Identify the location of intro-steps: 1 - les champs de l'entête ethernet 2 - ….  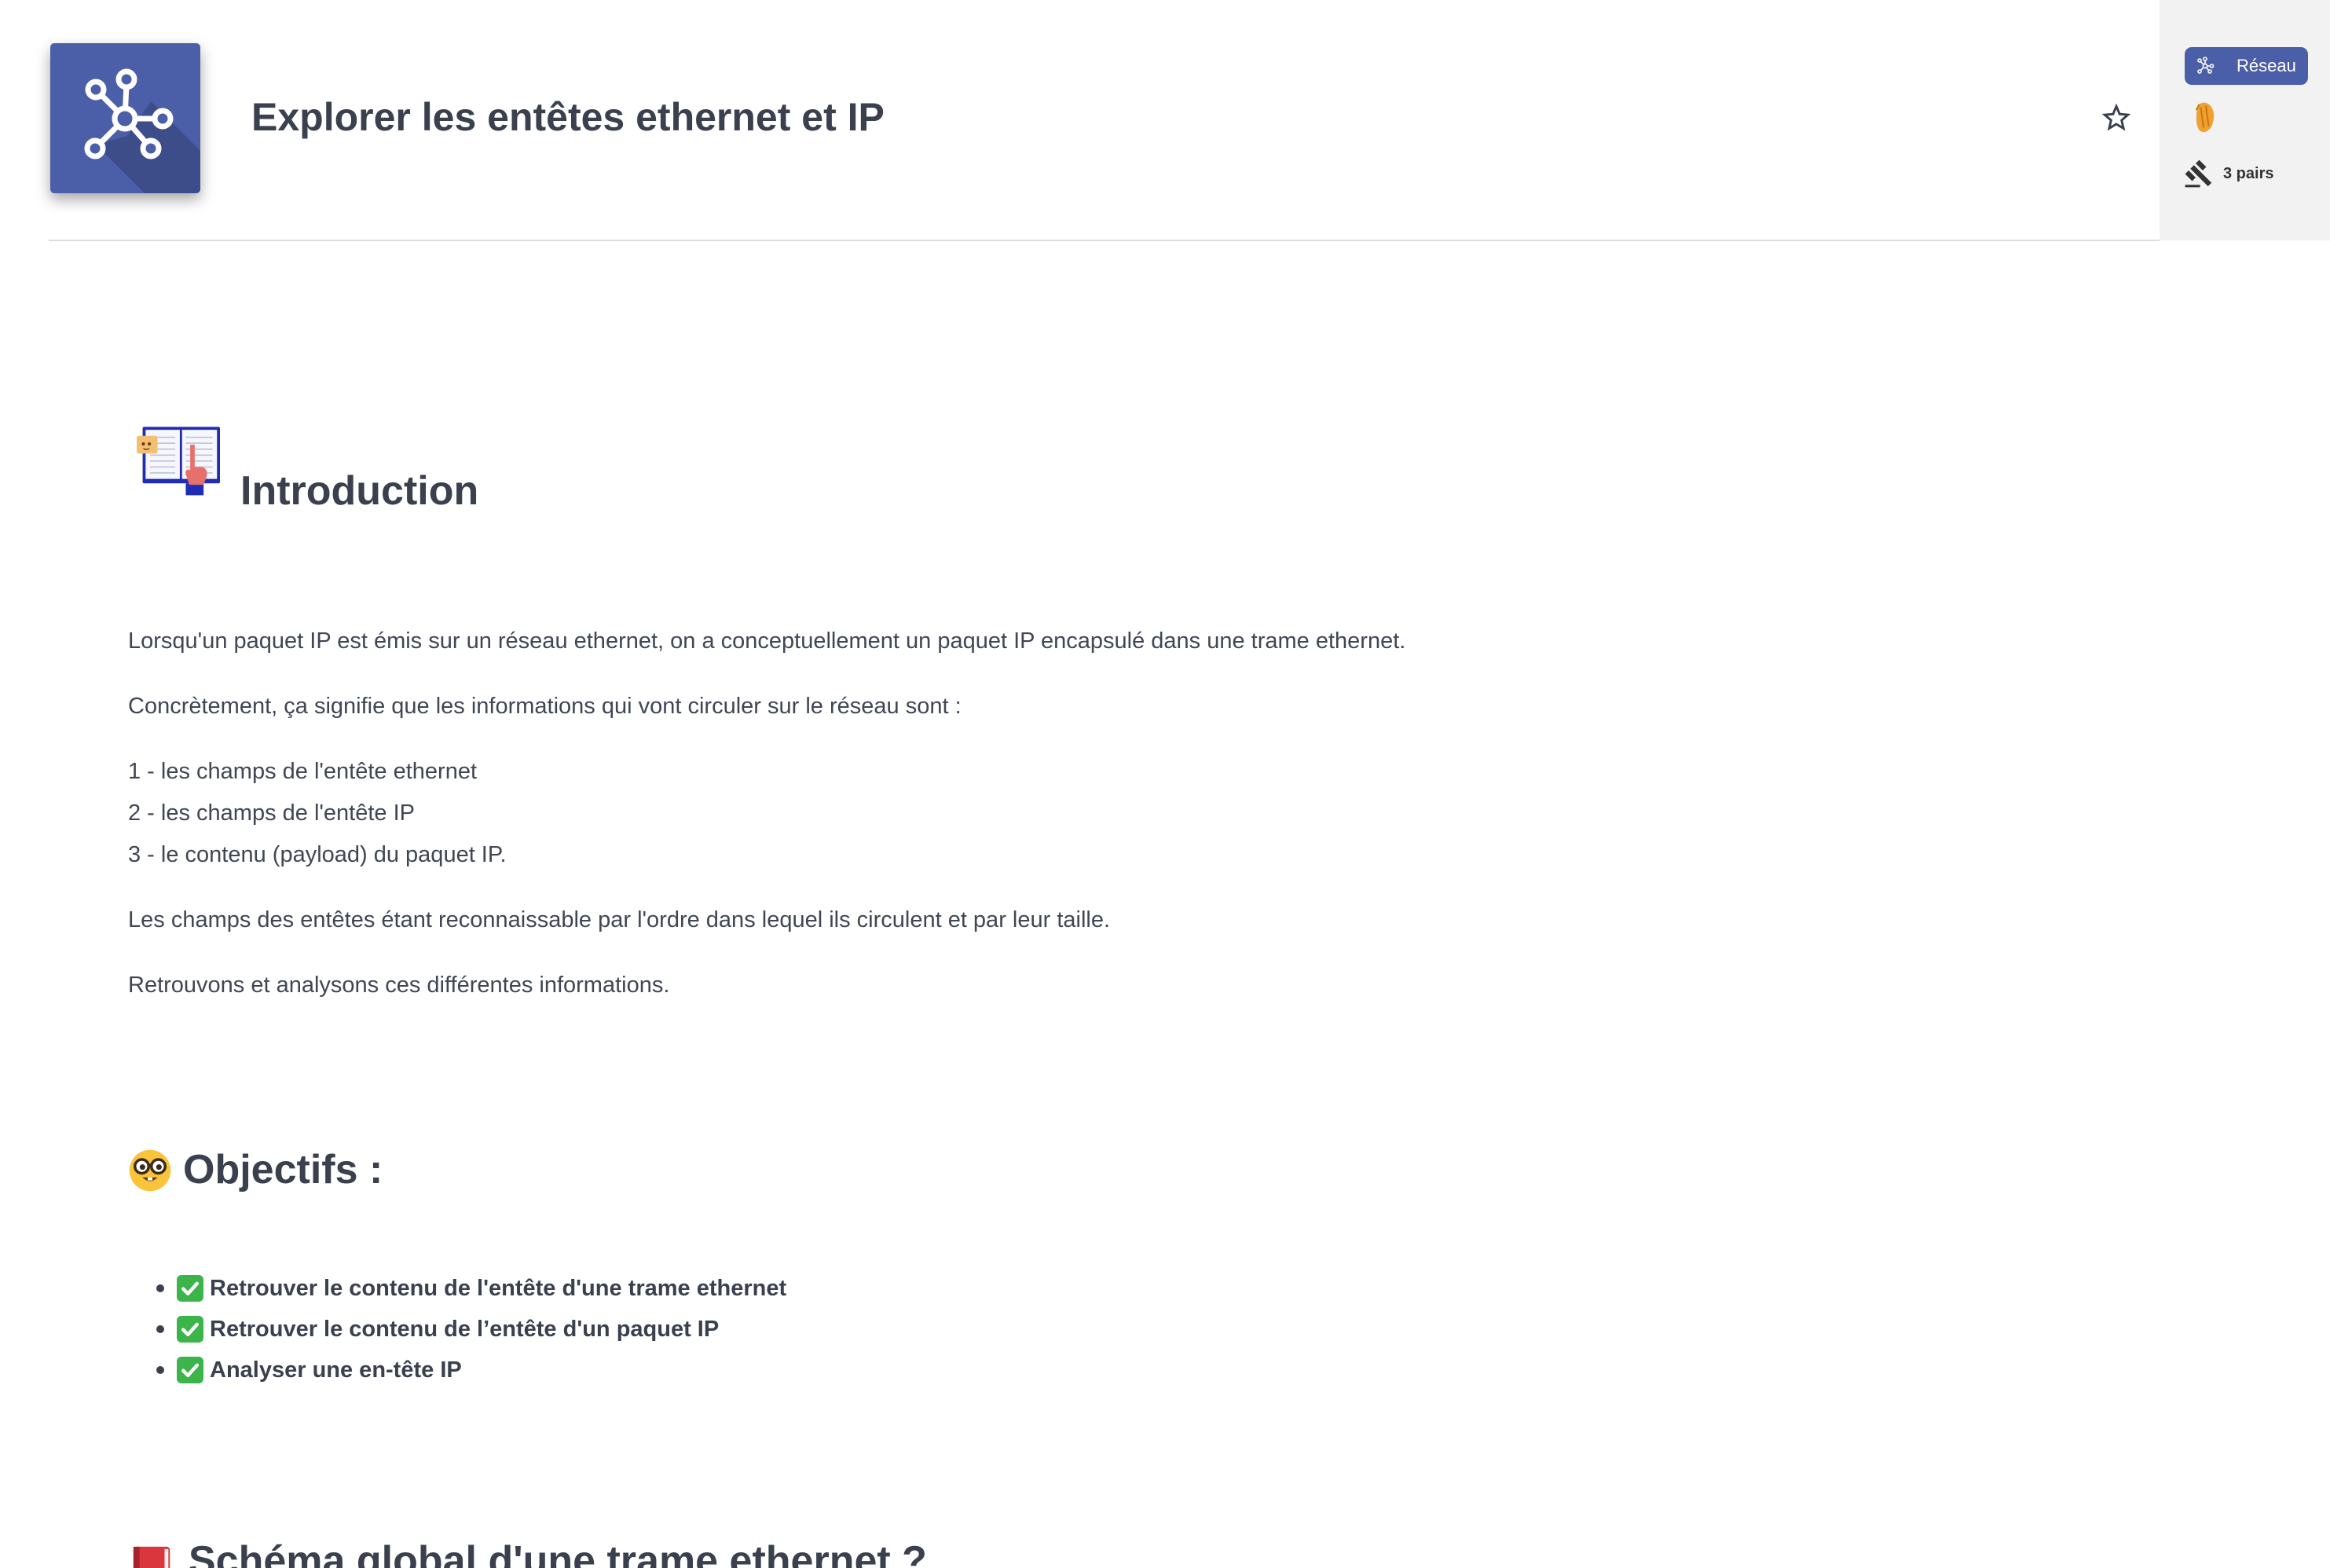
(1110, 814).